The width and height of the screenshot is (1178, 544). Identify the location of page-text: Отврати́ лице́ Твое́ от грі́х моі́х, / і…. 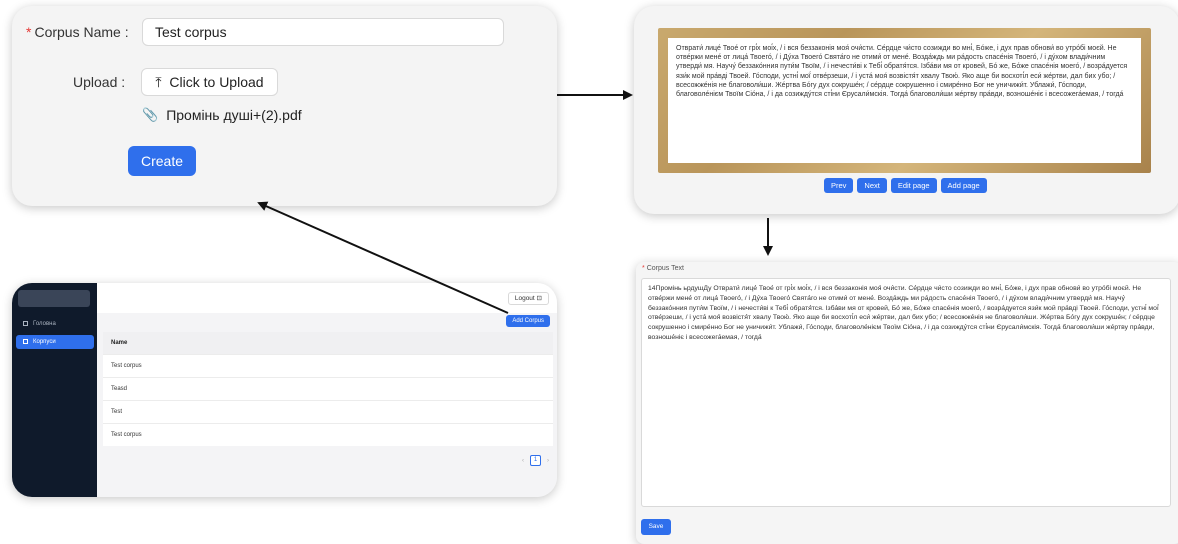
(904, 100).